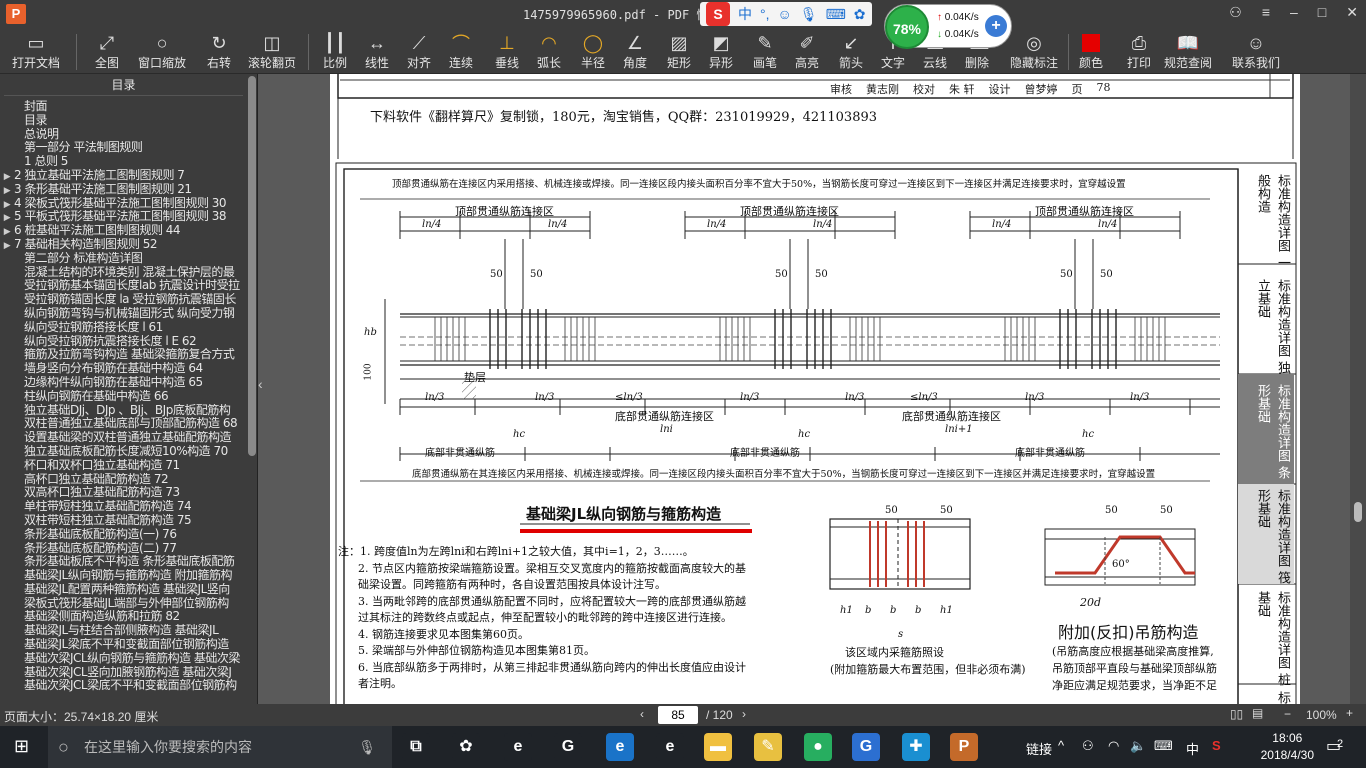 This screenshot has width=1366, height=768. What do you see at coordinates (860, 14) in the screenshot?
I see `skin-icon: ✿` at bounding box center [860, 14].